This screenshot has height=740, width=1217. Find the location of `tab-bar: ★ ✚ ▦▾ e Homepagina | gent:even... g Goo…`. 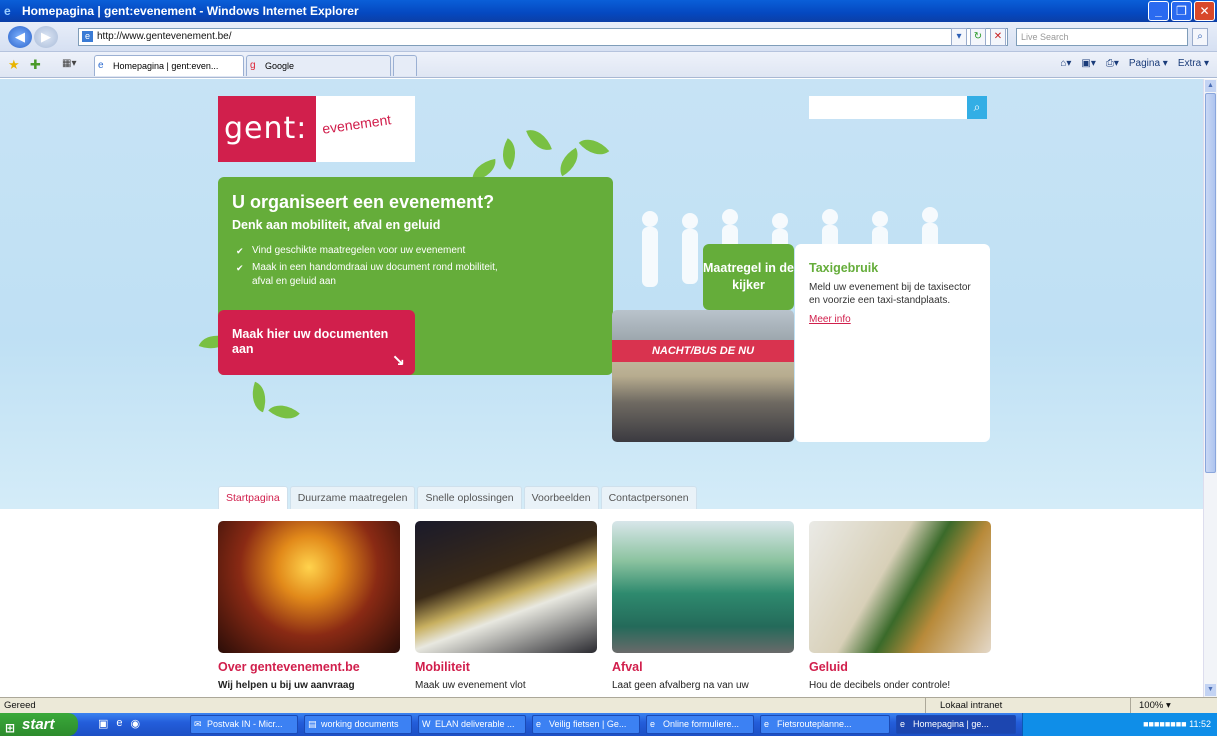

tab-bar: ★ ✚ ▦▾ e Homepagina | gent:even... g Goo… is located at coordinates (608, 65).